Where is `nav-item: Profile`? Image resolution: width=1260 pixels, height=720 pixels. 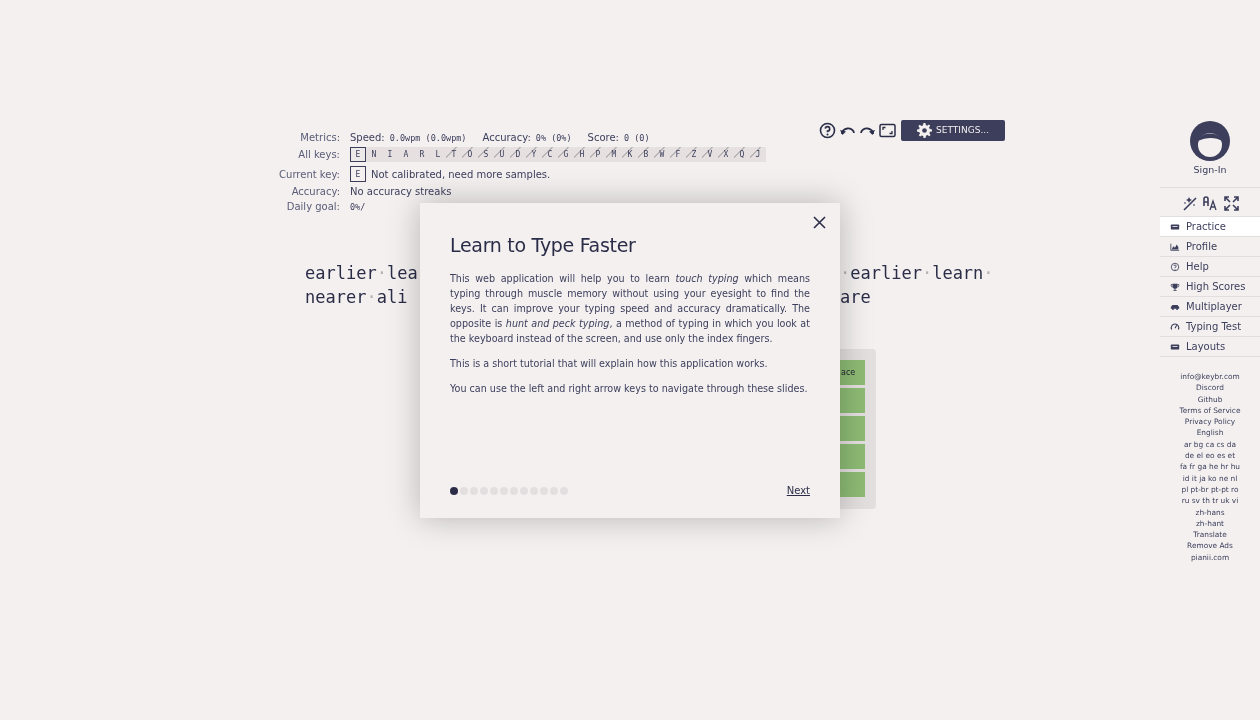 nav-item: Profile is located at coordinates (1210, 247).